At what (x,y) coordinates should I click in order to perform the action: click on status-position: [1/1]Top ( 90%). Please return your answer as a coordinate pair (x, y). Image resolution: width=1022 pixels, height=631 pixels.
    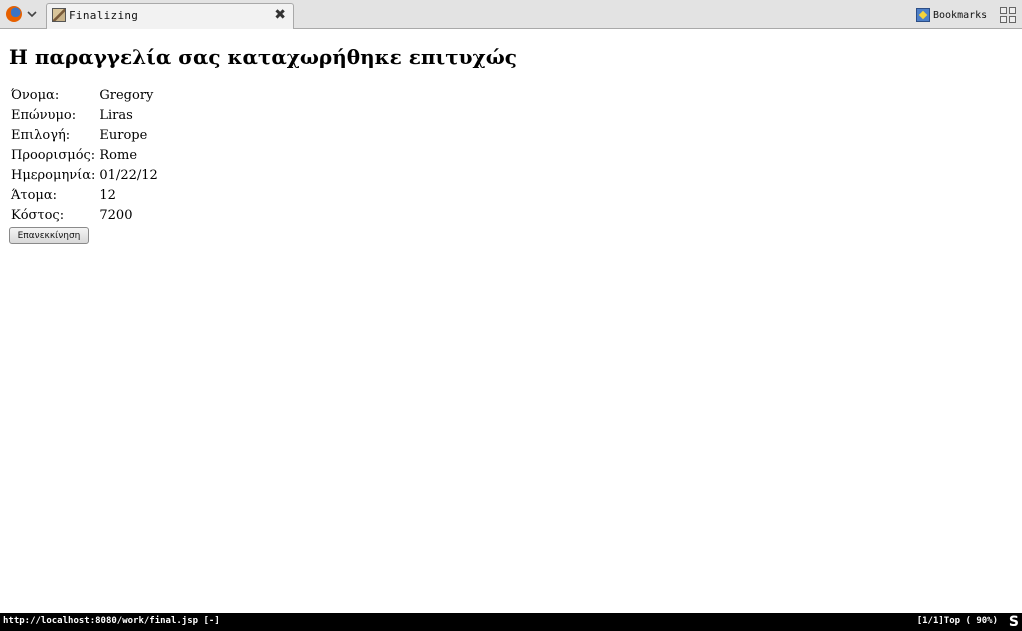
    Looking at the image, I should click on (957, 621).